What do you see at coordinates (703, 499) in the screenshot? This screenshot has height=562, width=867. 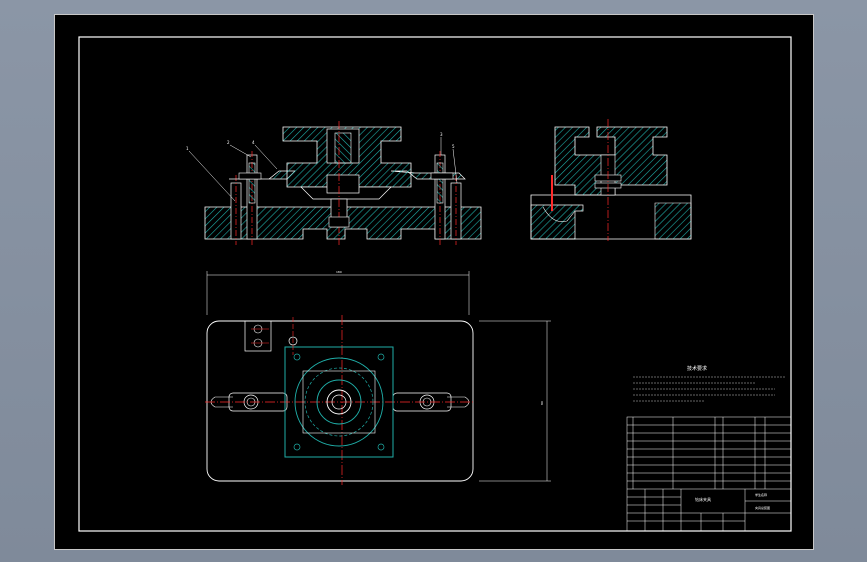 I see `title-block-title: 钻床夹具` at bounding box center [703, 499].